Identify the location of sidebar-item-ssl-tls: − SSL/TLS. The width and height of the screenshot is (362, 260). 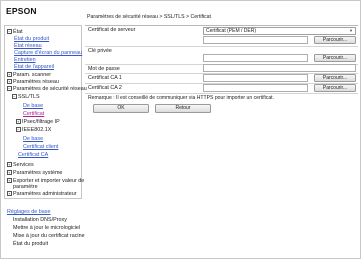
(26, 97).